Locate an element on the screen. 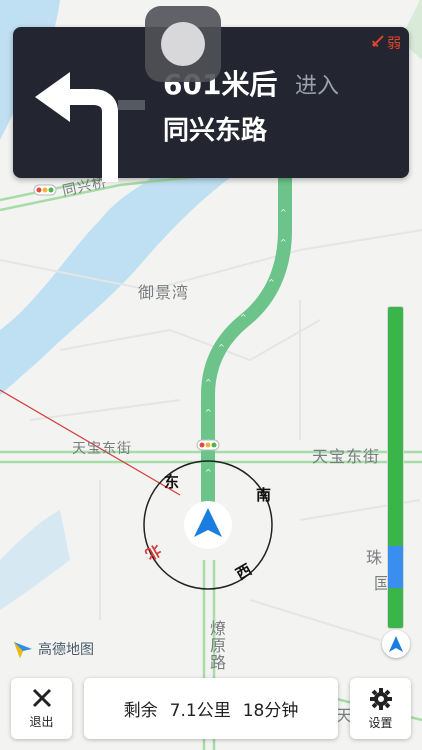 The width and height of the screenshot is (422, 750). amap-logo-text: 高德地图 is located at coordinates (66, 650).